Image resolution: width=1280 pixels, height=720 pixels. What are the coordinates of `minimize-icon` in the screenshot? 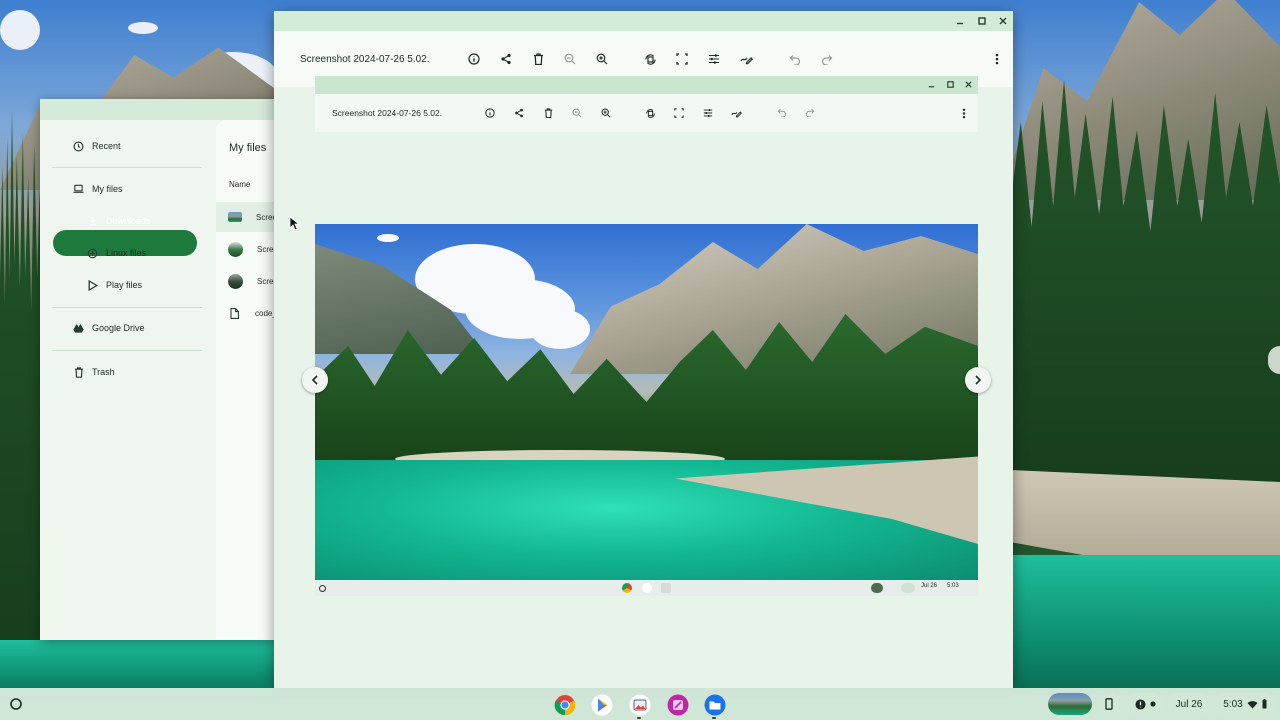 It's located at (960, 21).